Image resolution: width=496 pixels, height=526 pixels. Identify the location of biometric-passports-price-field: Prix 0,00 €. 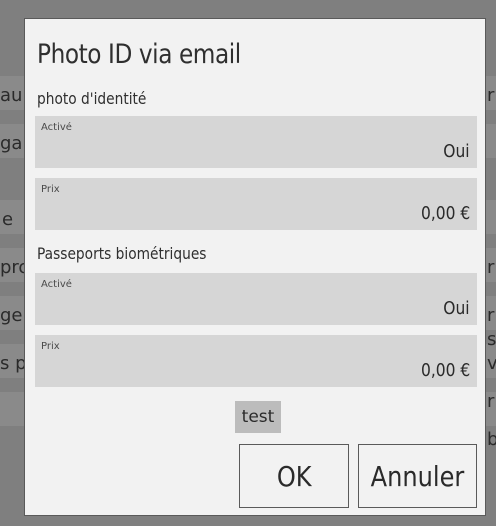
(256, 361).